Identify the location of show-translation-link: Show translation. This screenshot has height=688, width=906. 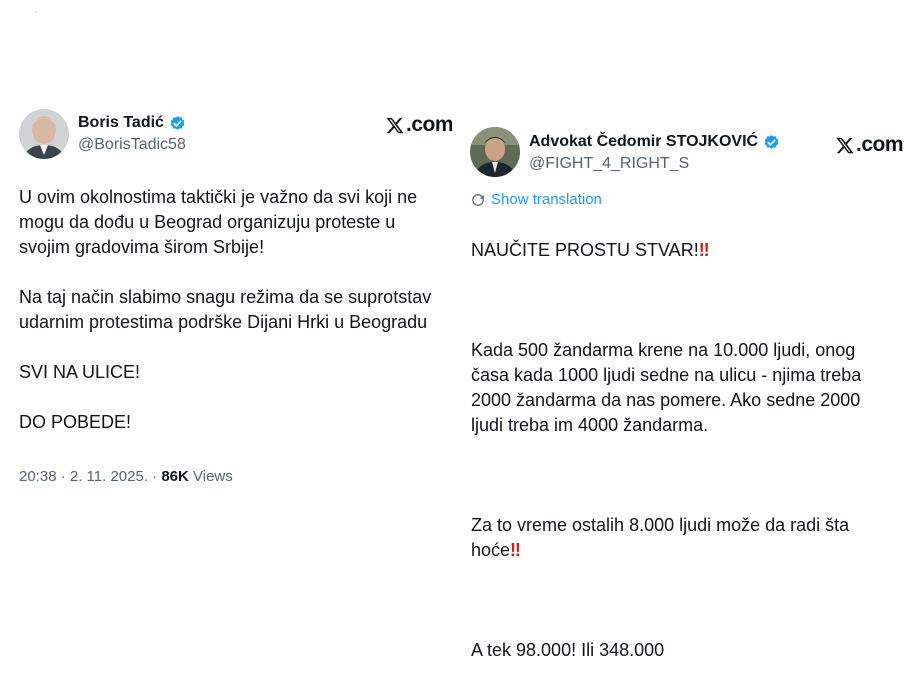
(536, 199).